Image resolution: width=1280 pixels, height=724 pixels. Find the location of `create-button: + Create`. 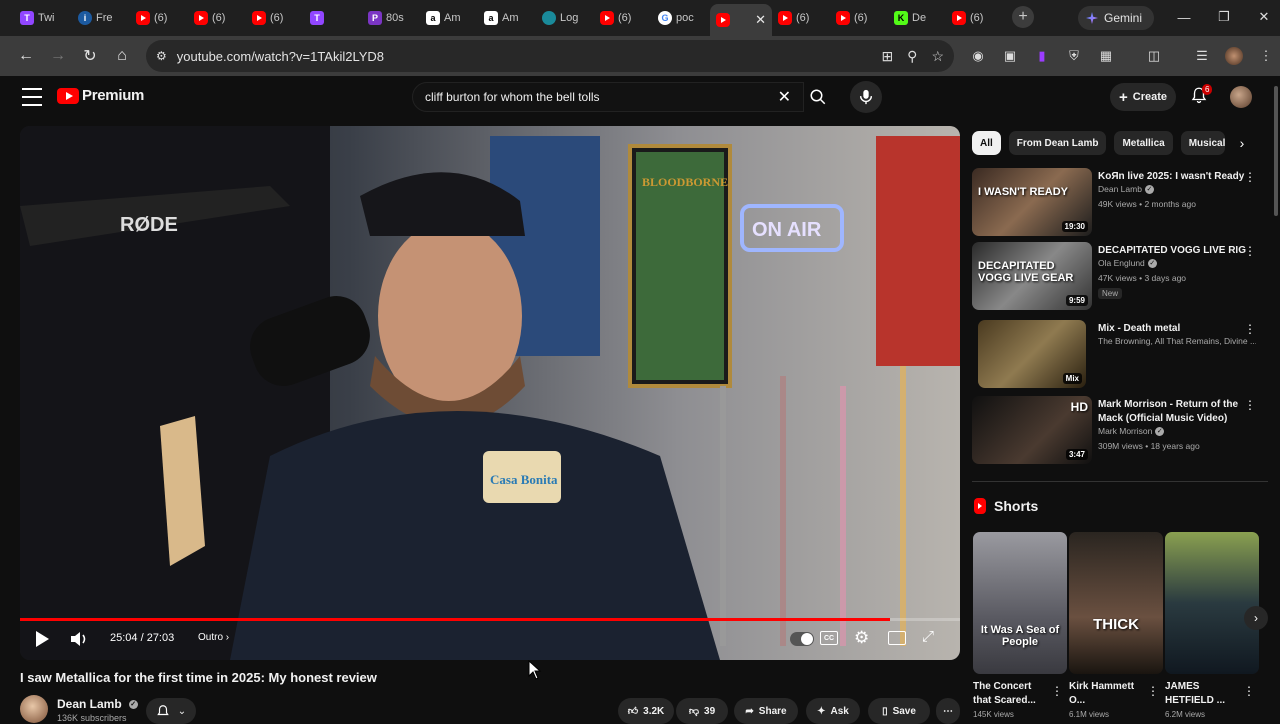

create-button: + Create is located at coordinates (1143, 97).